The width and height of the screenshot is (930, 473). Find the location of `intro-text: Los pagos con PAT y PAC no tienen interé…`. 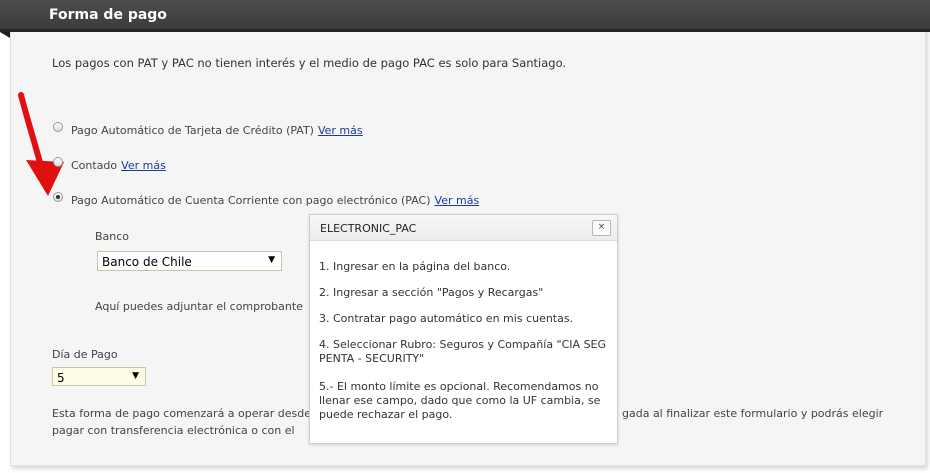

intro-text: Los pagos con PAT y PAC no tienen interé… is located at coordinates (309, 63).